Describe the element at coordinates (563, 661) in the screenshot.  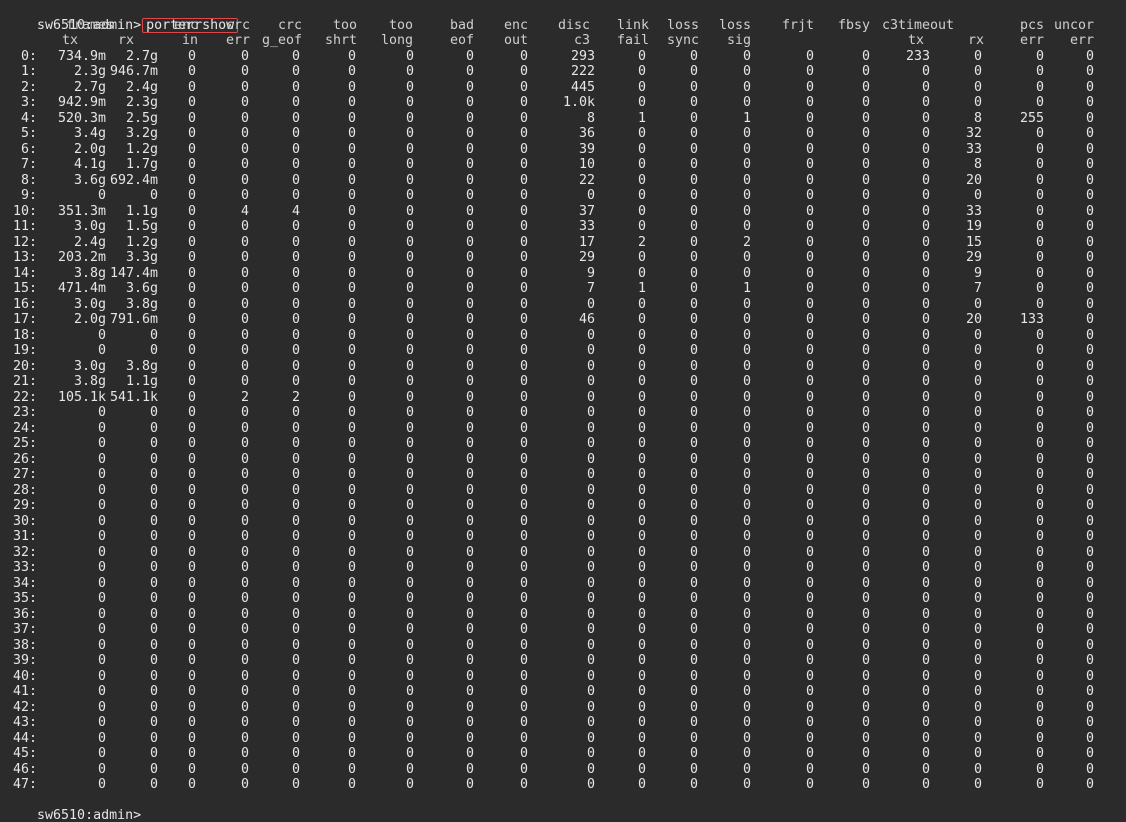
I see `table-row: 39: 0 0 0 0 0 0 0 0 0 0 0 0 0 0 0 0 0 0 0` at that location.